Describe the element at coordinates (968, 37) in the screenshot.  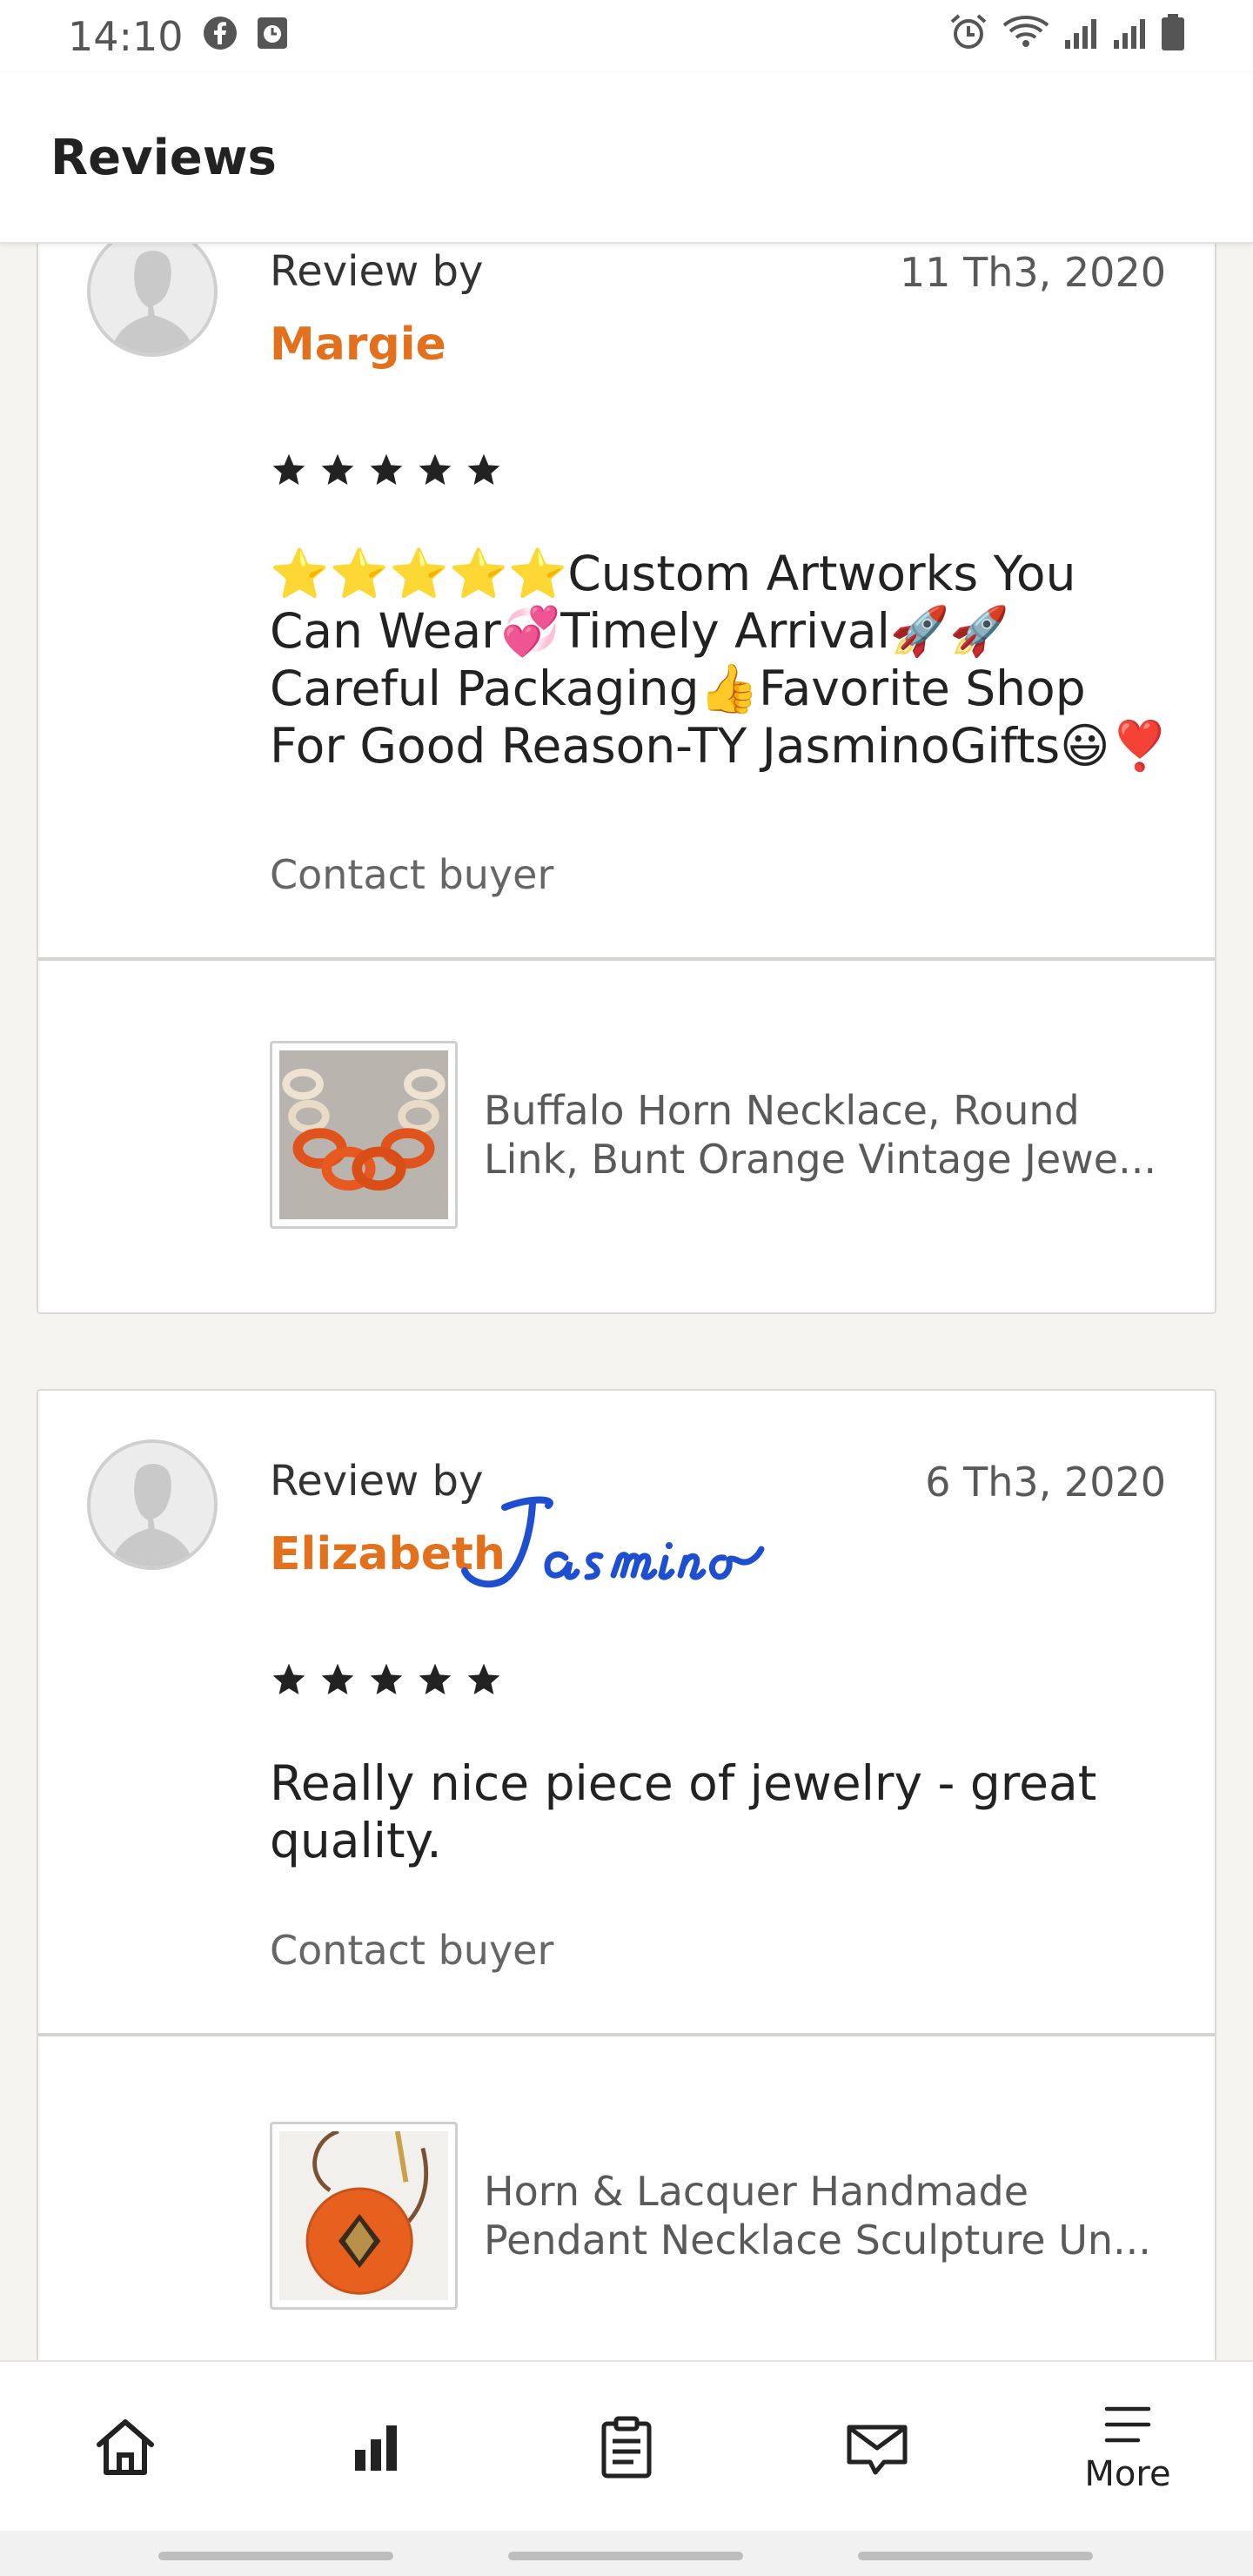
I see `alarm-icon` at that location.